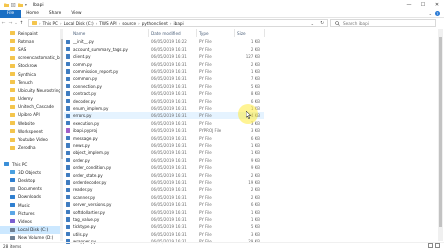 This screenshot has width=444, height=250. I want to click on navigation-scrollbar, so click(61, 135).